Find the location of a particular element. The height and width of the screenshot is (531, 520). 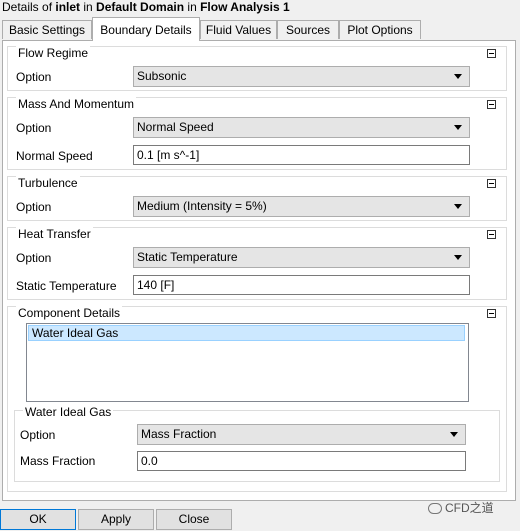

turbulence-option-value: Medium (Intensity = 5%) is located at coordinates (202, 206).